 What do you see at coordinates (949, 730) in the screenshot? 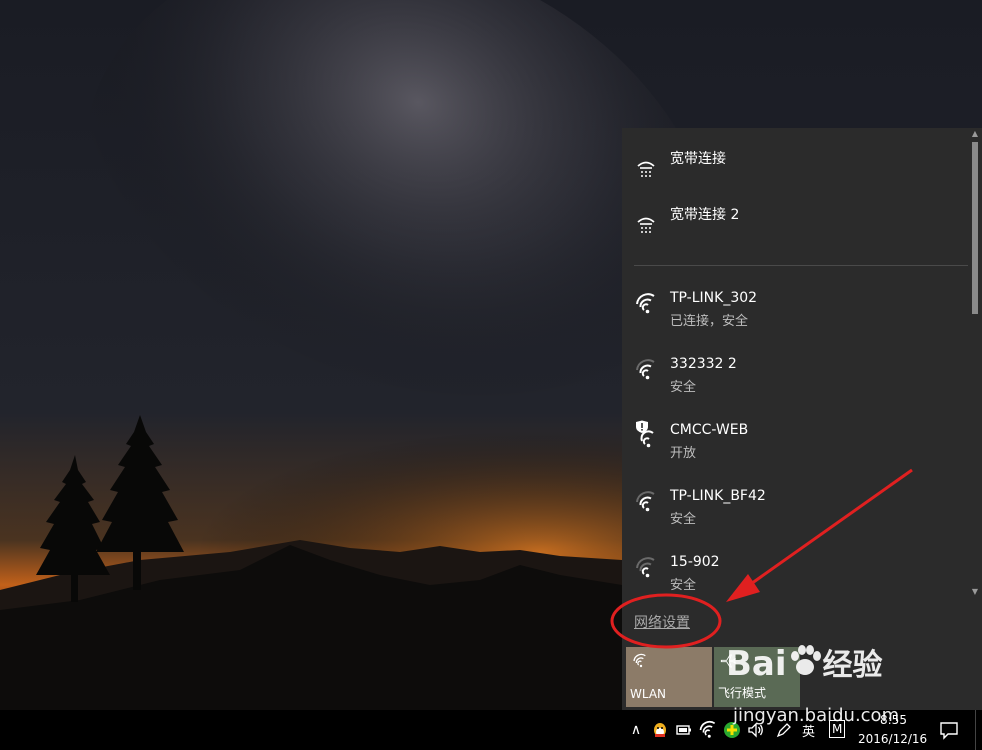
I see `action-center-icon` at bounding box center [949, 730].